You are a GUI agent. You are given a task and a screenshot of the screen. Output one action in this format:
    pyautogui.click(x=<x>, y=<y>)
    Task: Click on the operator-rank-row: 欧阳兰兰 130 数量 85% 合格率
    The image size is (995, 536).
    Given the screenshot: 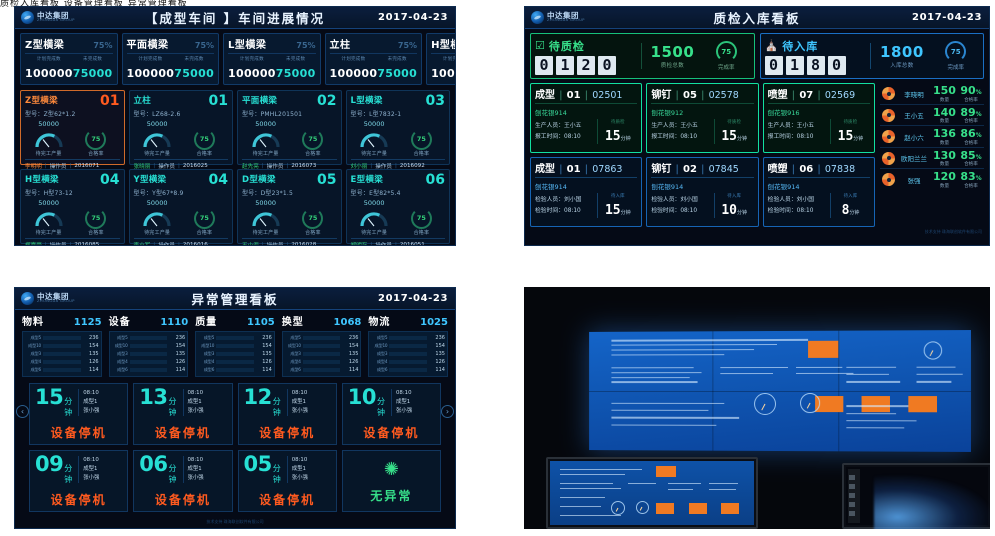 What is the action you would take?
    pyautogui.click(x=932, y=159)
    